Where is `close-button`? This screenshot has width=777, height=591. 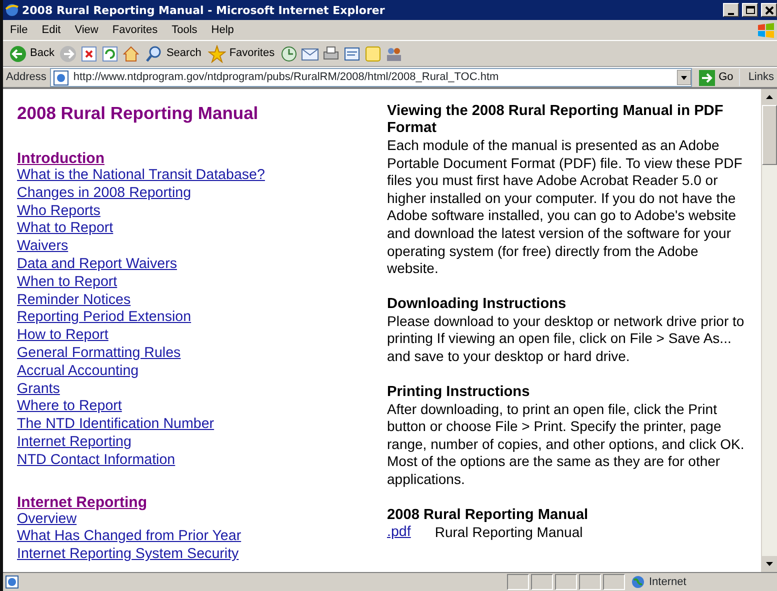
close-button is located at coordinates (769, 10).